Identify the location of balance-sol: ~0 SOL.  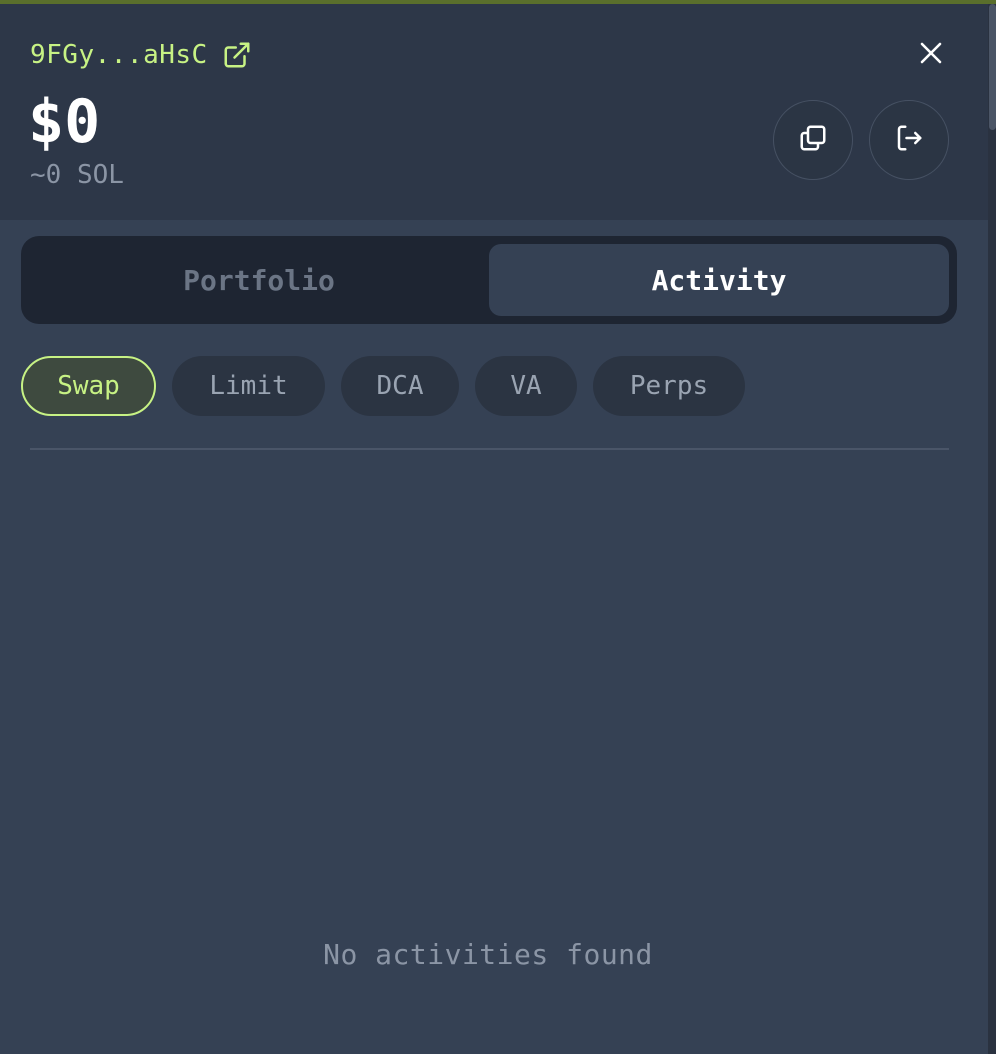
(77, 175).